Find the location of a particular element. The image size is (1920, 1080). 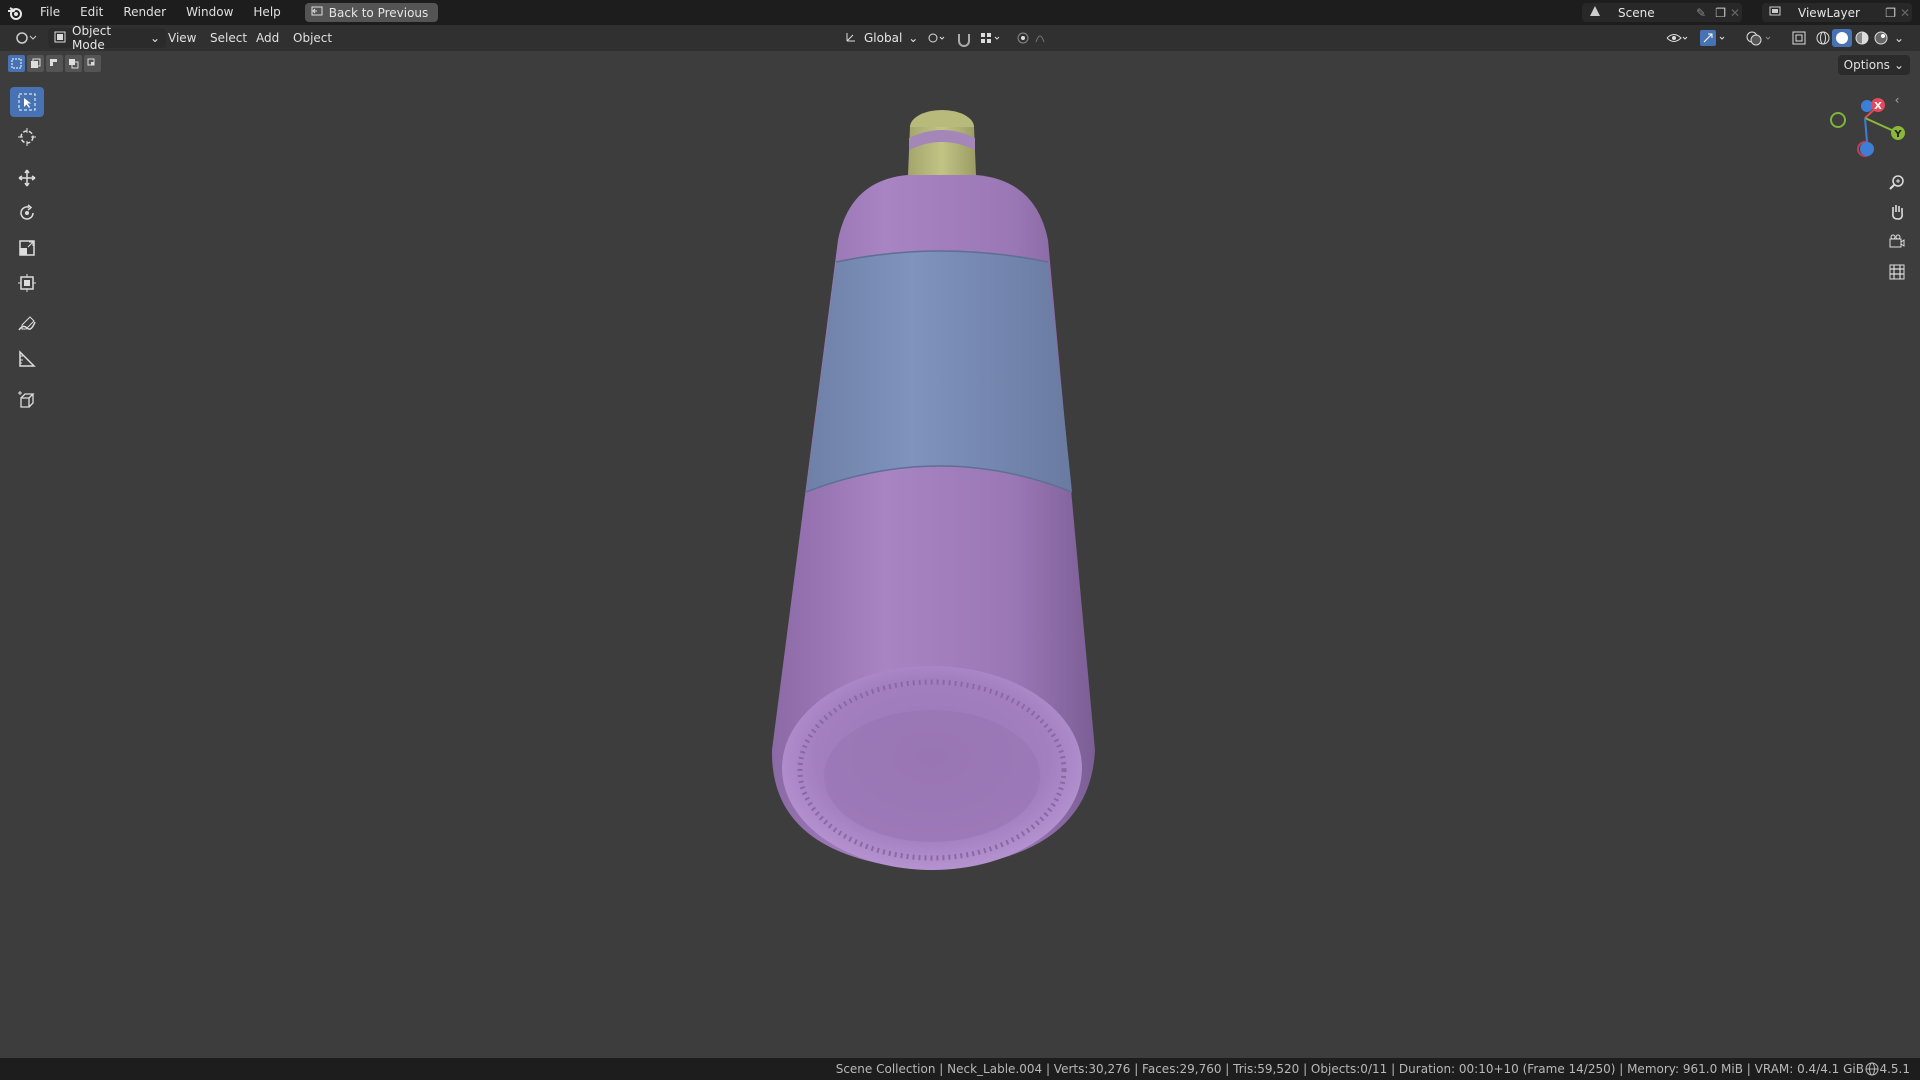

select-difference-icon is located at coordinates (73, 63).